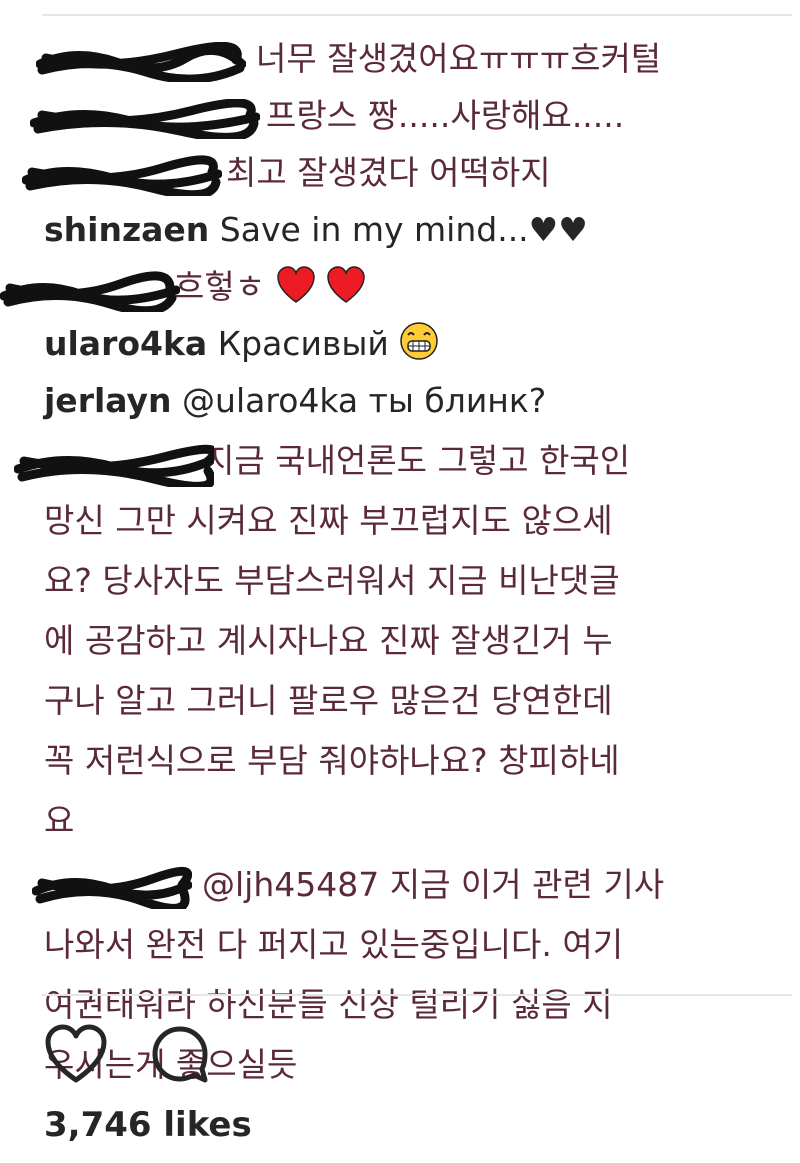 The width and height of the screenshot is (800, 1163). I want to click on comment-text: Красивый, so click(303, 343).